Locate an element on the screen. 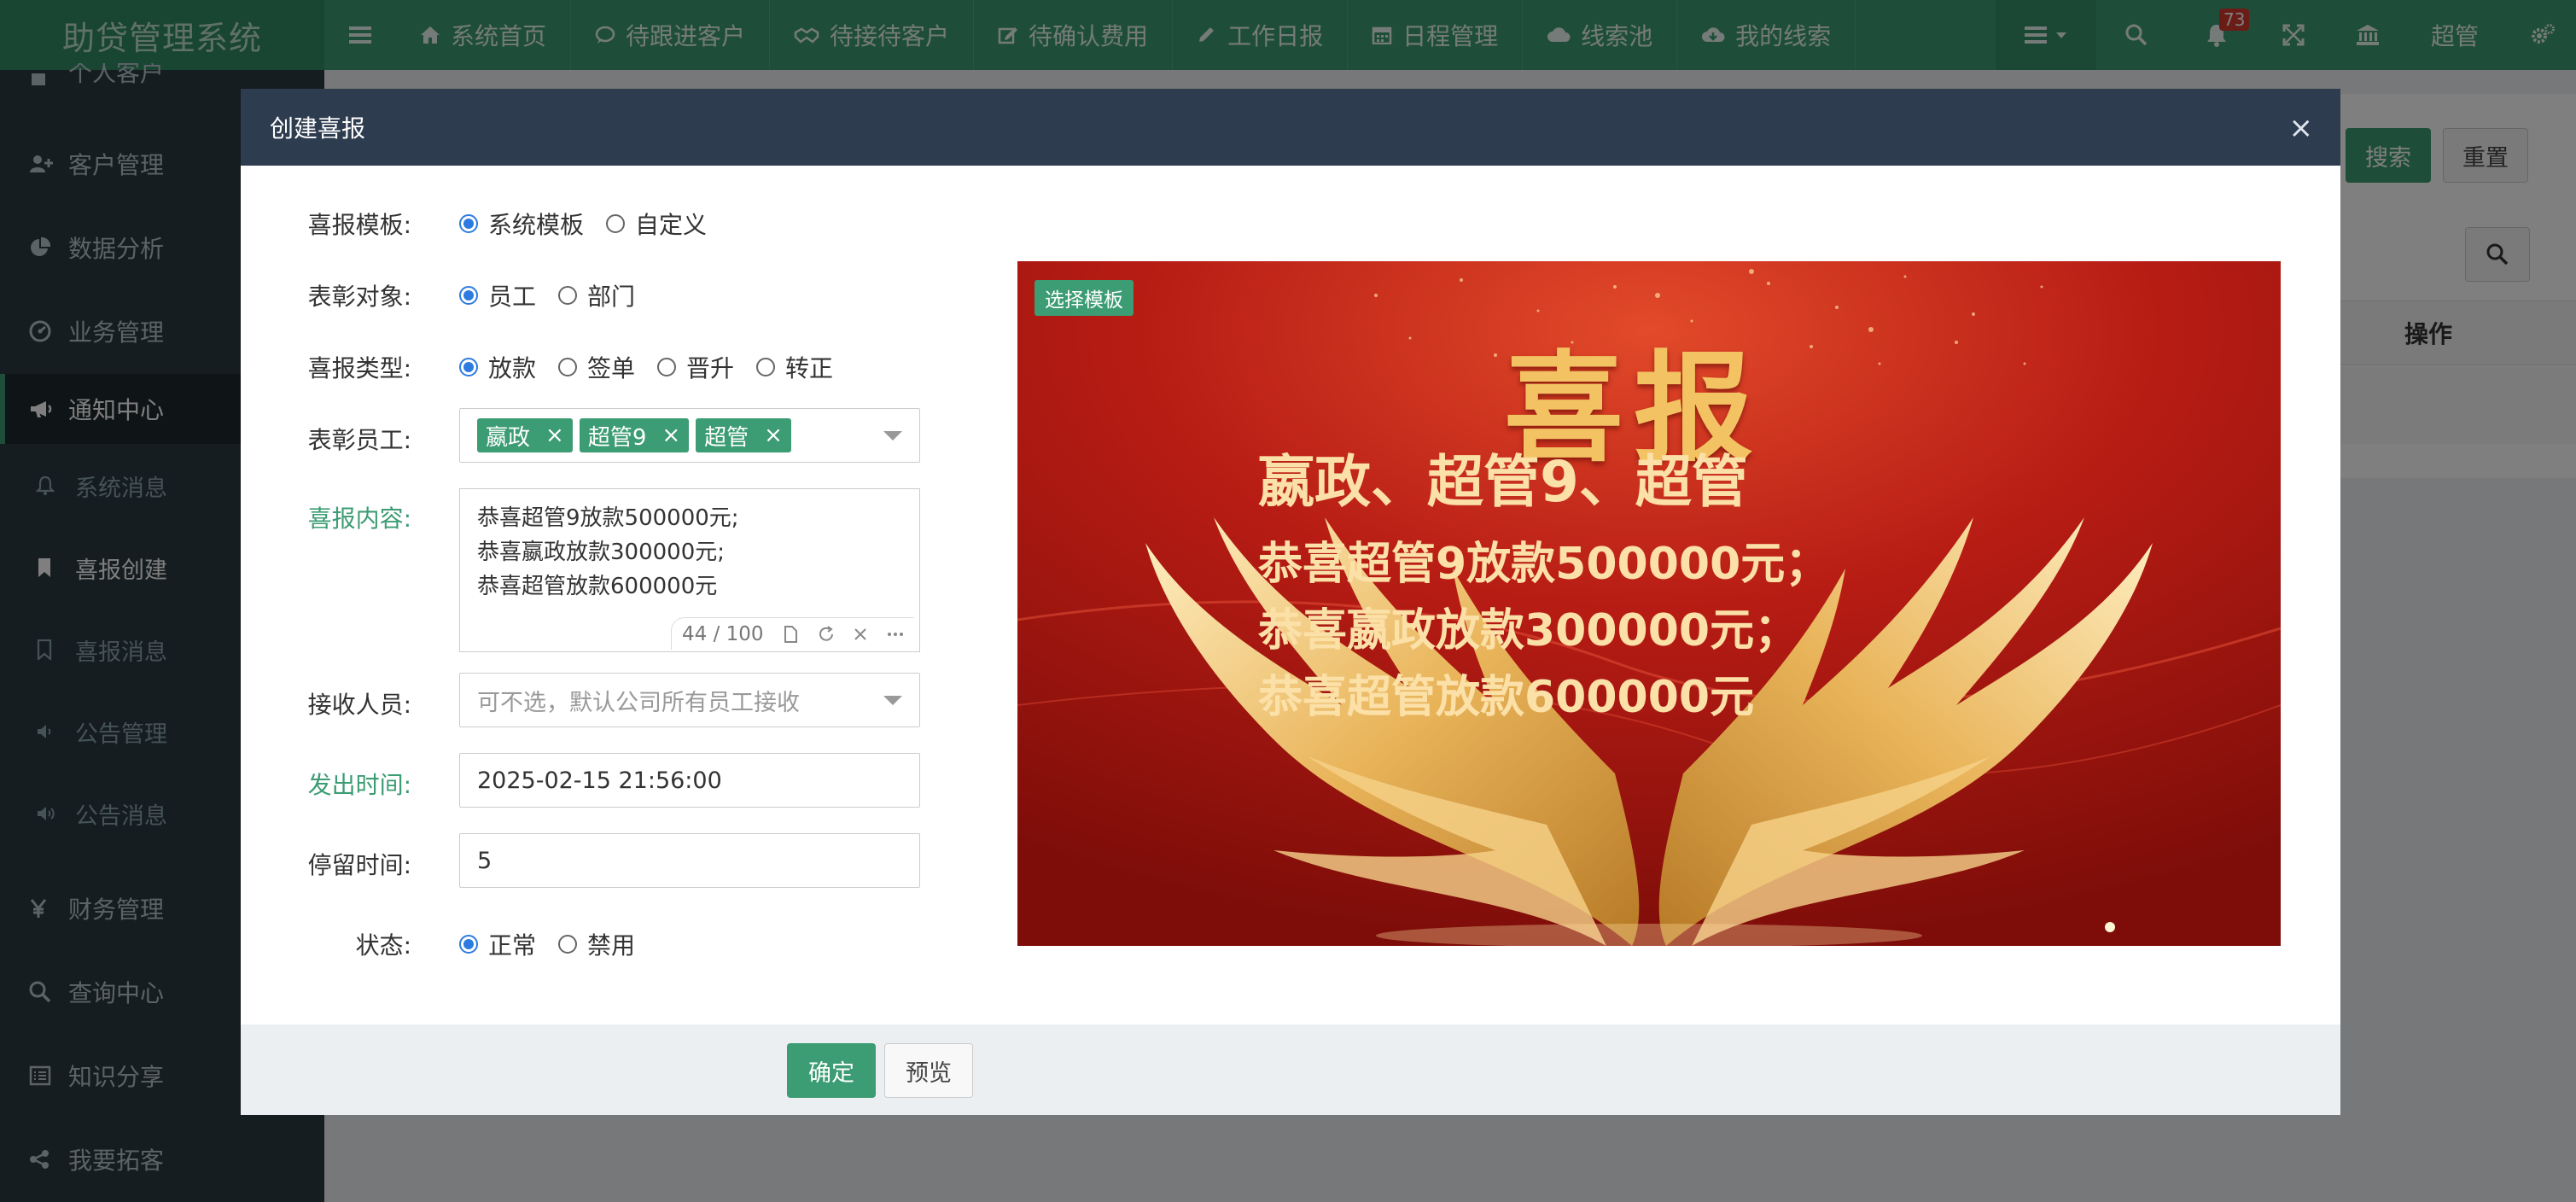  employees-multiselect: 嬴政 × 超管9 × 超管 × is located at coordinates (689, 435).